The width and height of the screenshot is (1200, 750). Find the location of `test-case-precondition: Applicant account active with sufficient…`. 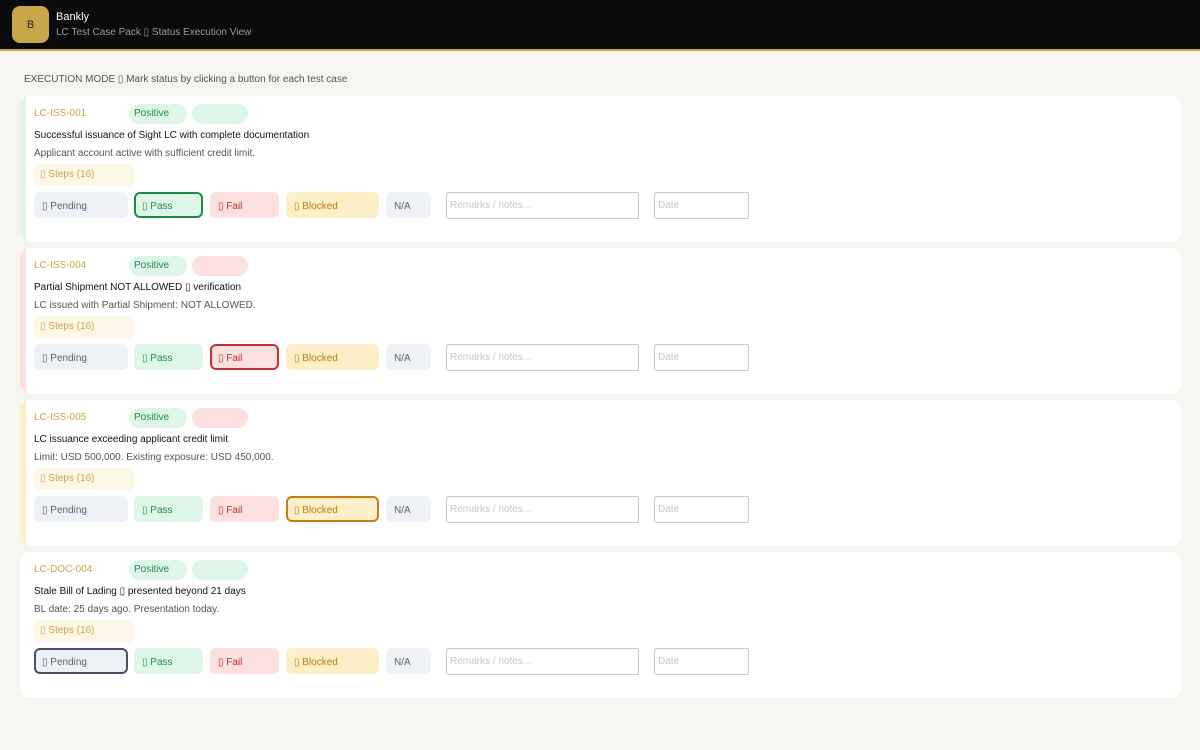

test-case-precondition: Applicant account active with sufficient… is located at coordinates (145, 153).